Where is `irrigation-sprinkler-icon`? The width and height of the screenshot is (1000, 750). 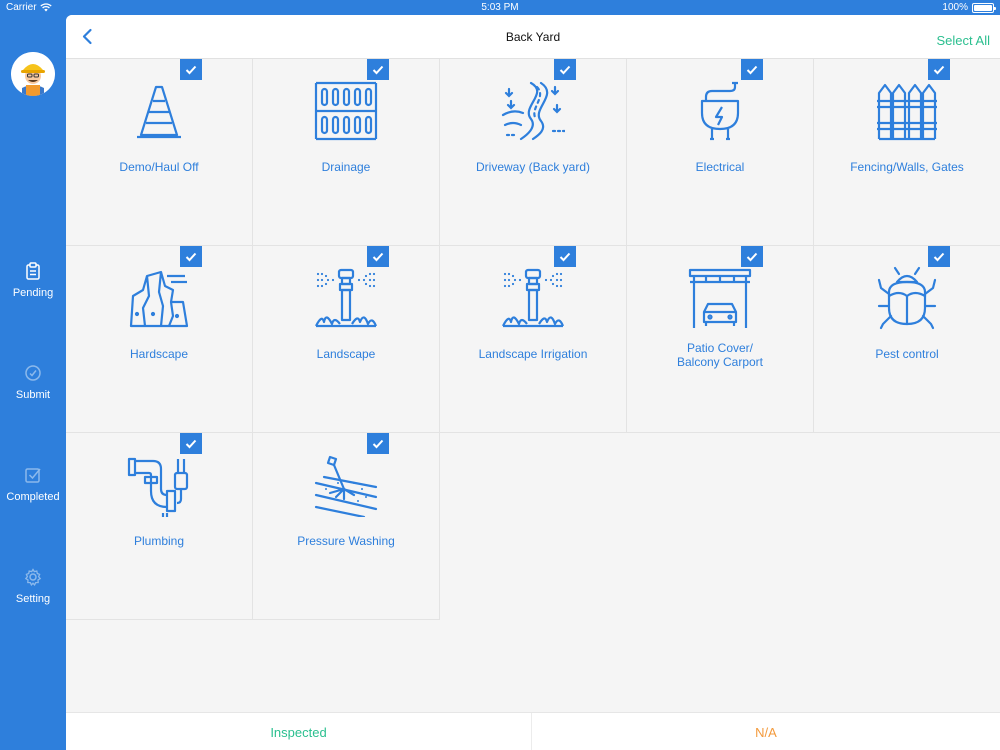 irrigation-sprinkler-icon is located at coordinates (533, 298).